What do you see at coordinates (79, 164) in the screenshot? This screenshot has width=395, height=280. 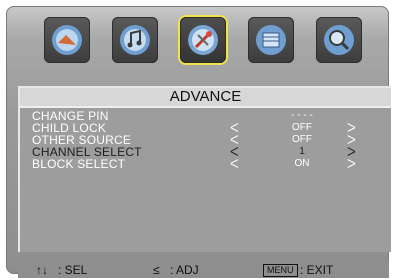 I see `setting-label: BLOCK SELECT` at bounding box center [79, 164].